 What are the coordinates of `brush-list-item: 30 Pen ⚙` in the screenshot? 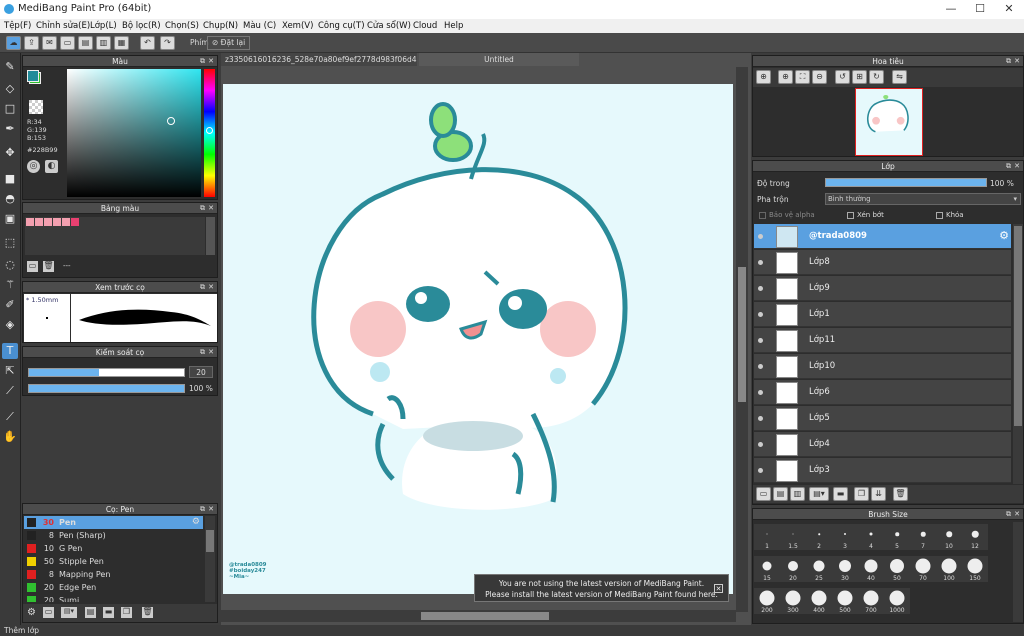 It's located at (113, 522).